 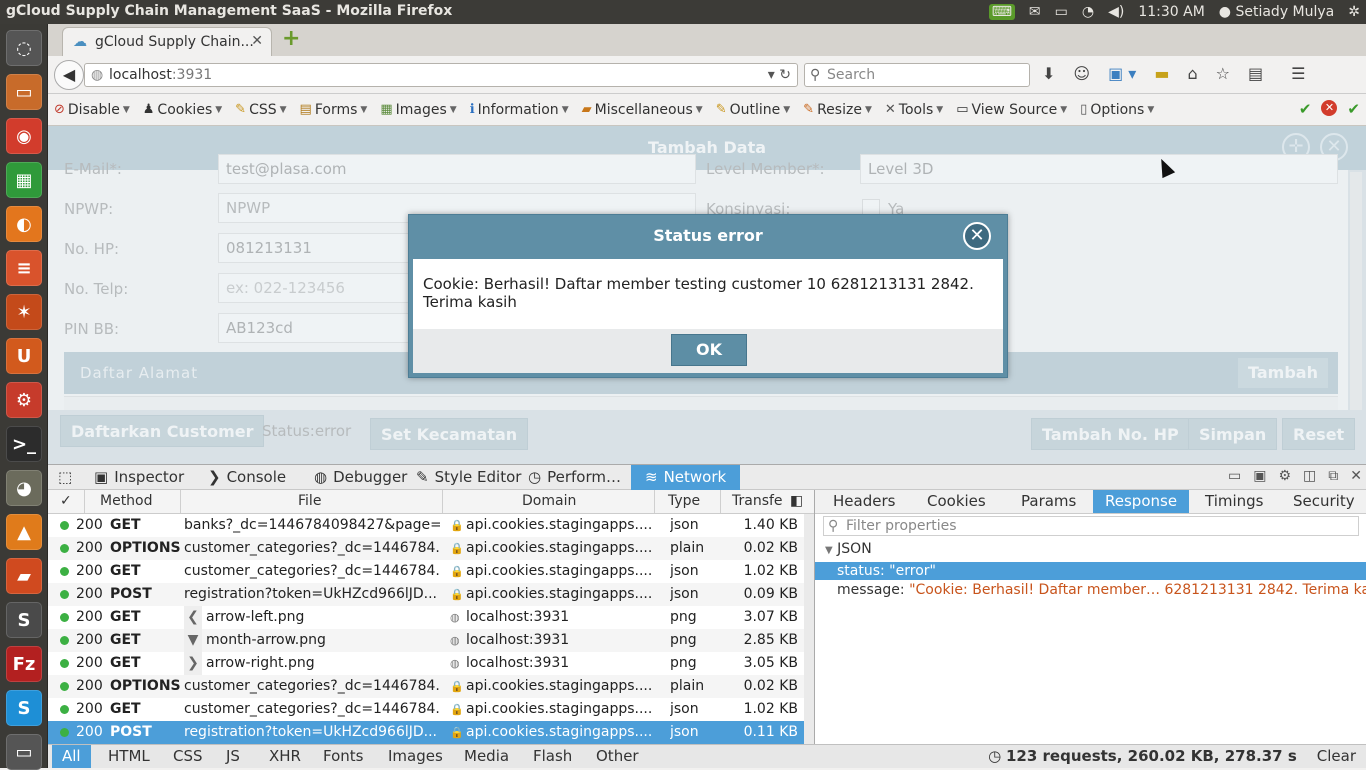 What do you see at coordinates (1035, 12) in the screenshot?
I see `mail-icon: ✉` at bounding box center [1035, 12].